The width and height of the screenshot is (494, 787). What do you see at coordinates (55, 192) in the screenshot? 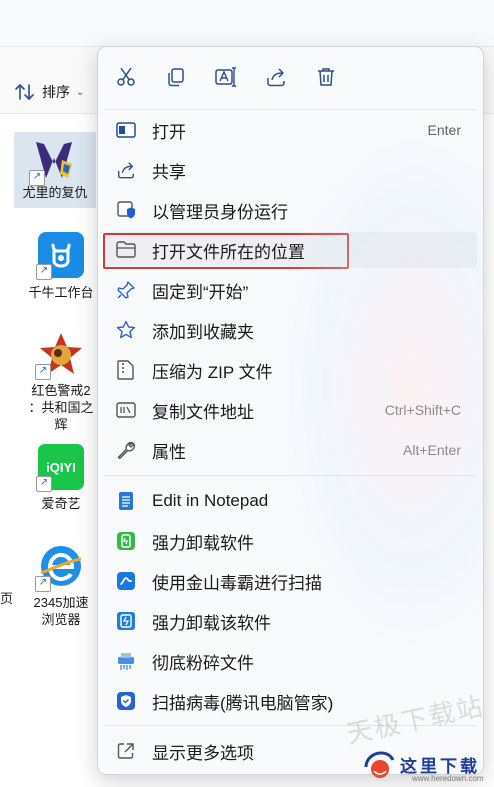
I see `file-label: 尤里的复仇` at bounding box center [55, 192].